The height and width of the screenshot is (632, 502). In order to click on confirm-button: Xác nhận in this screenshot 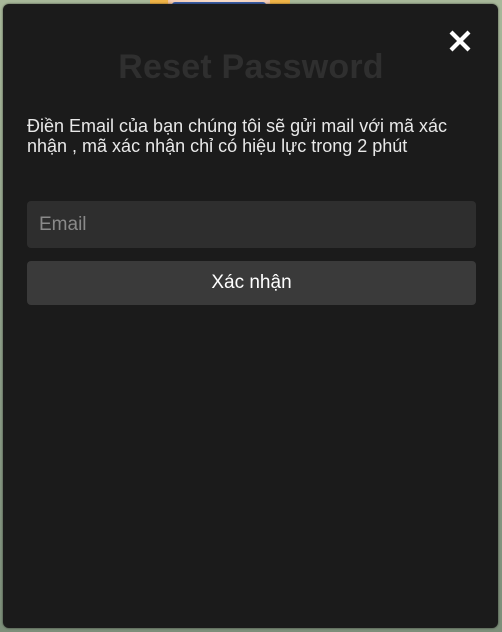, I will do `click(251, 283)`.